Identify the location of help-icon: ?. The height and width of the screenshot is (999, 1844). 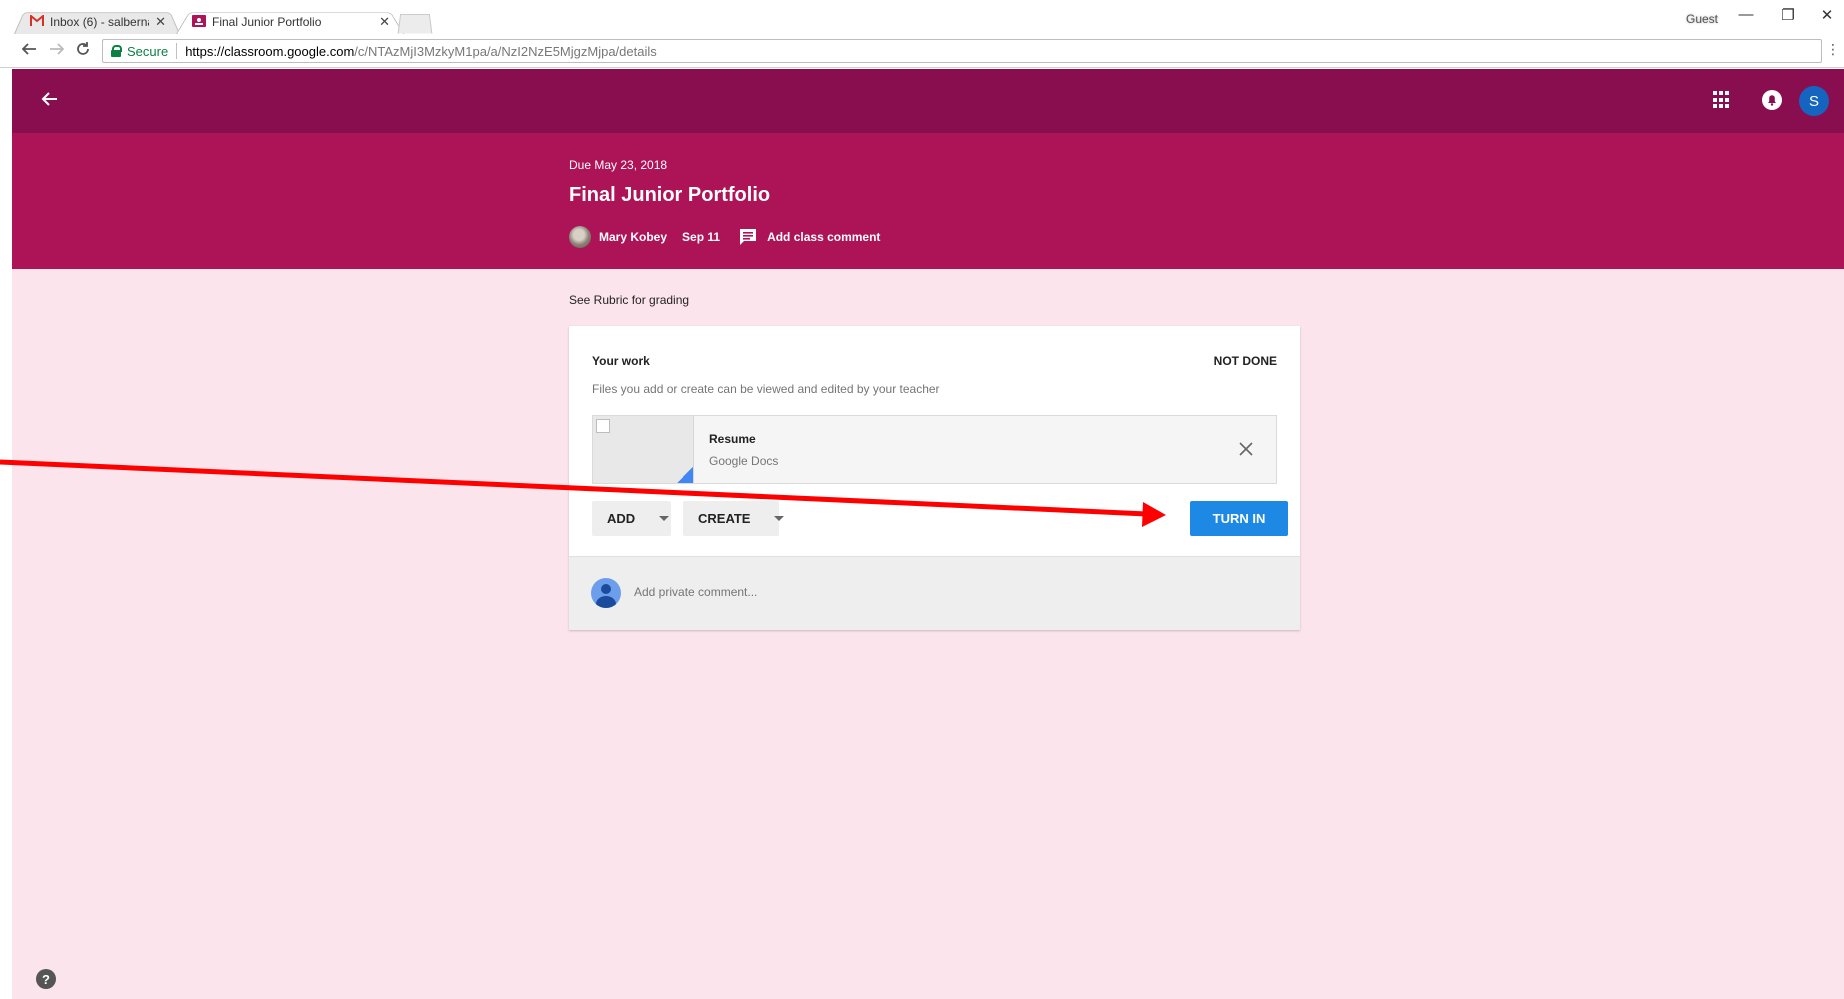
(46, 979).